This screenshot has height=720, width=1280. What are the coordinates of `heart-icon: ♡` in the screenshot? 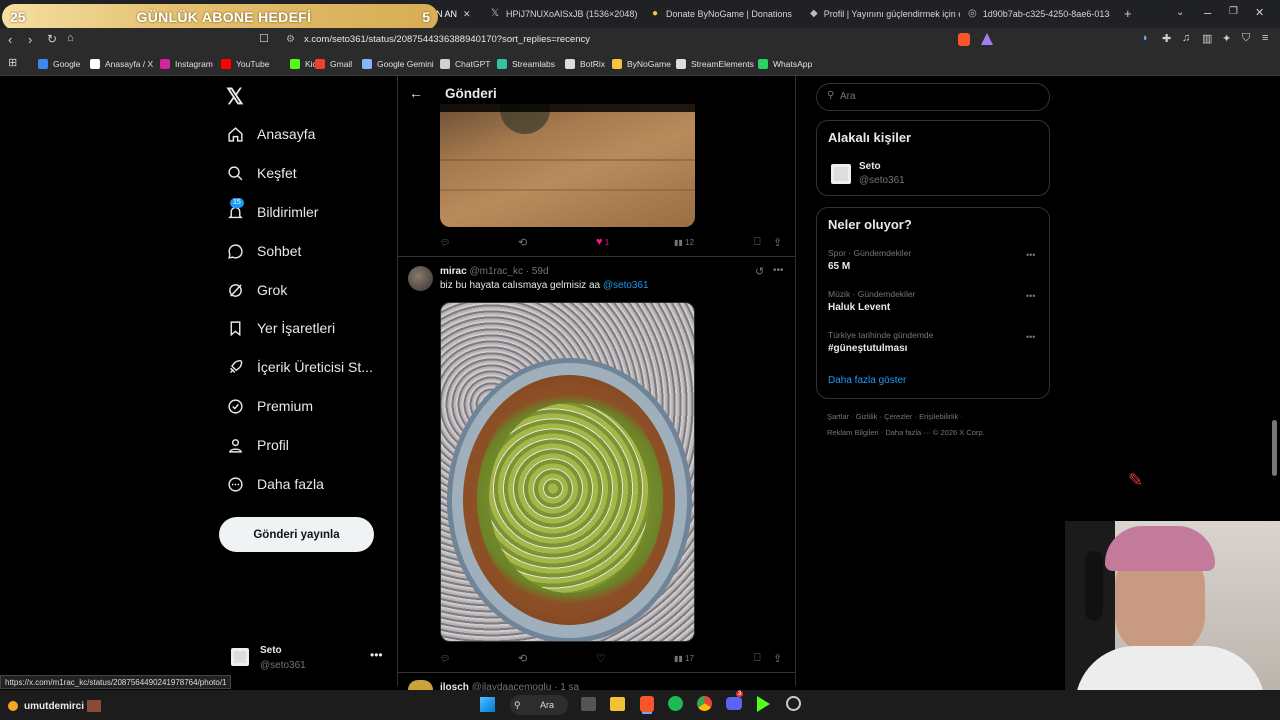 It's located at (601, 658).